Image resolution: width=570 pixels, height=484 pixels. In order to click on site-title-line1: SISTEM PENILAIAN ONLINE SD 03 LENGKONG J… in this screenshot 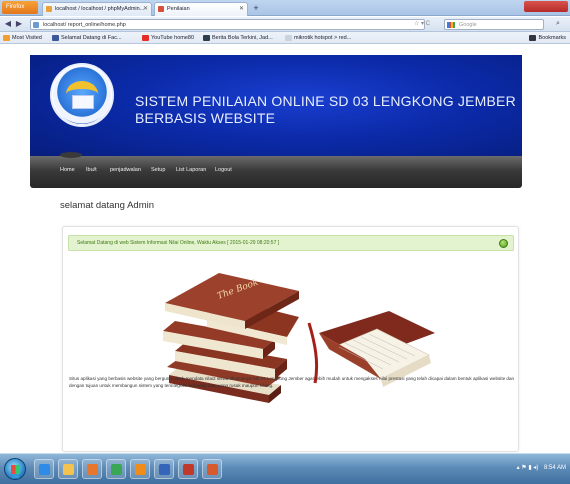, I will do `click(325, 101)`.